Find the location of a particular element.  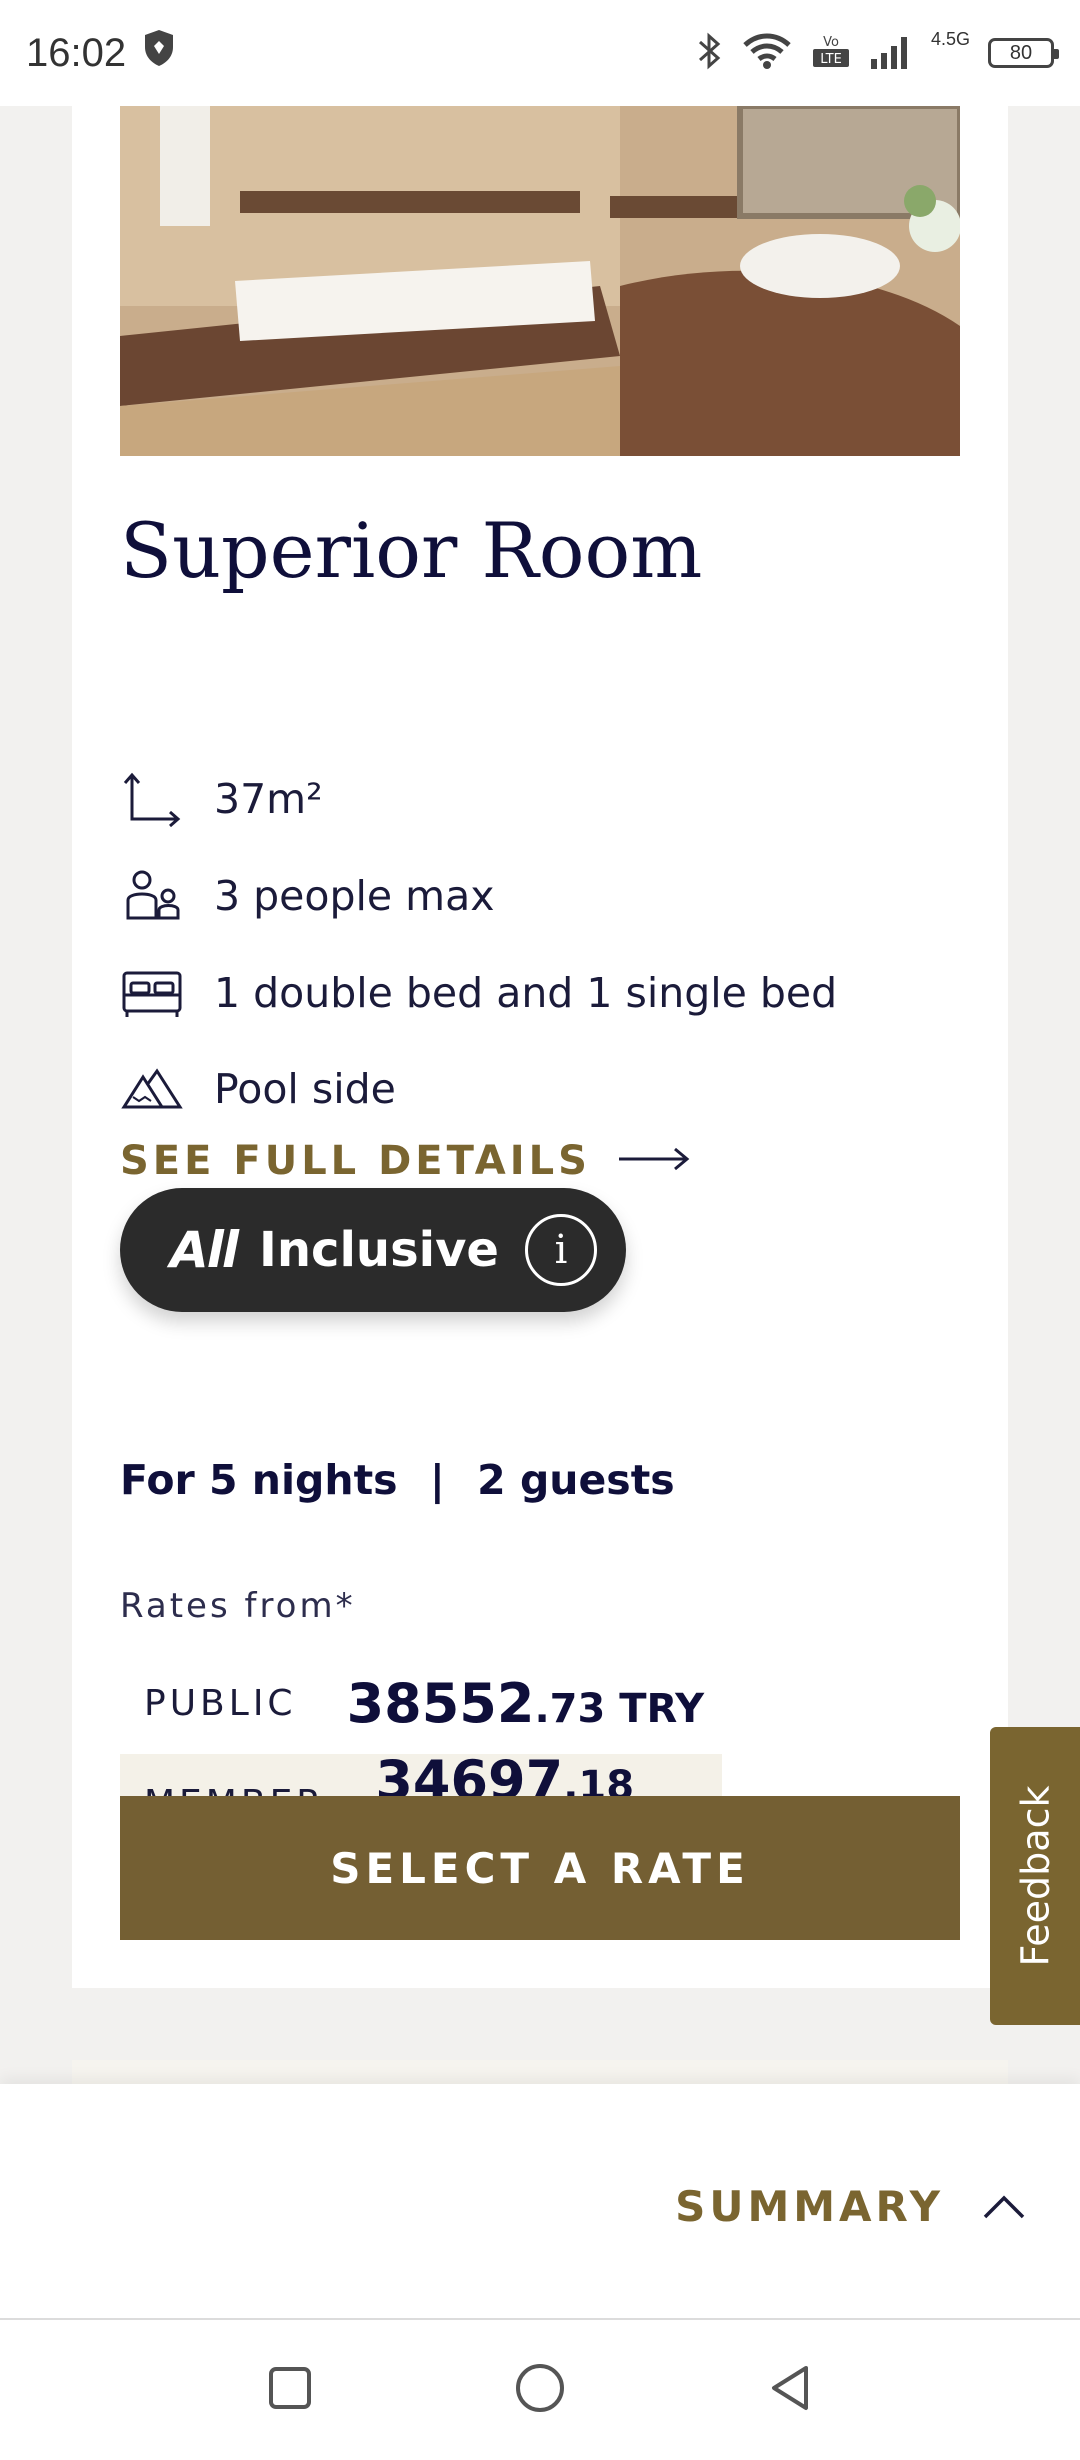

status-right: LTE Vo 4.5G 80 is located at coordinates (878, 52).